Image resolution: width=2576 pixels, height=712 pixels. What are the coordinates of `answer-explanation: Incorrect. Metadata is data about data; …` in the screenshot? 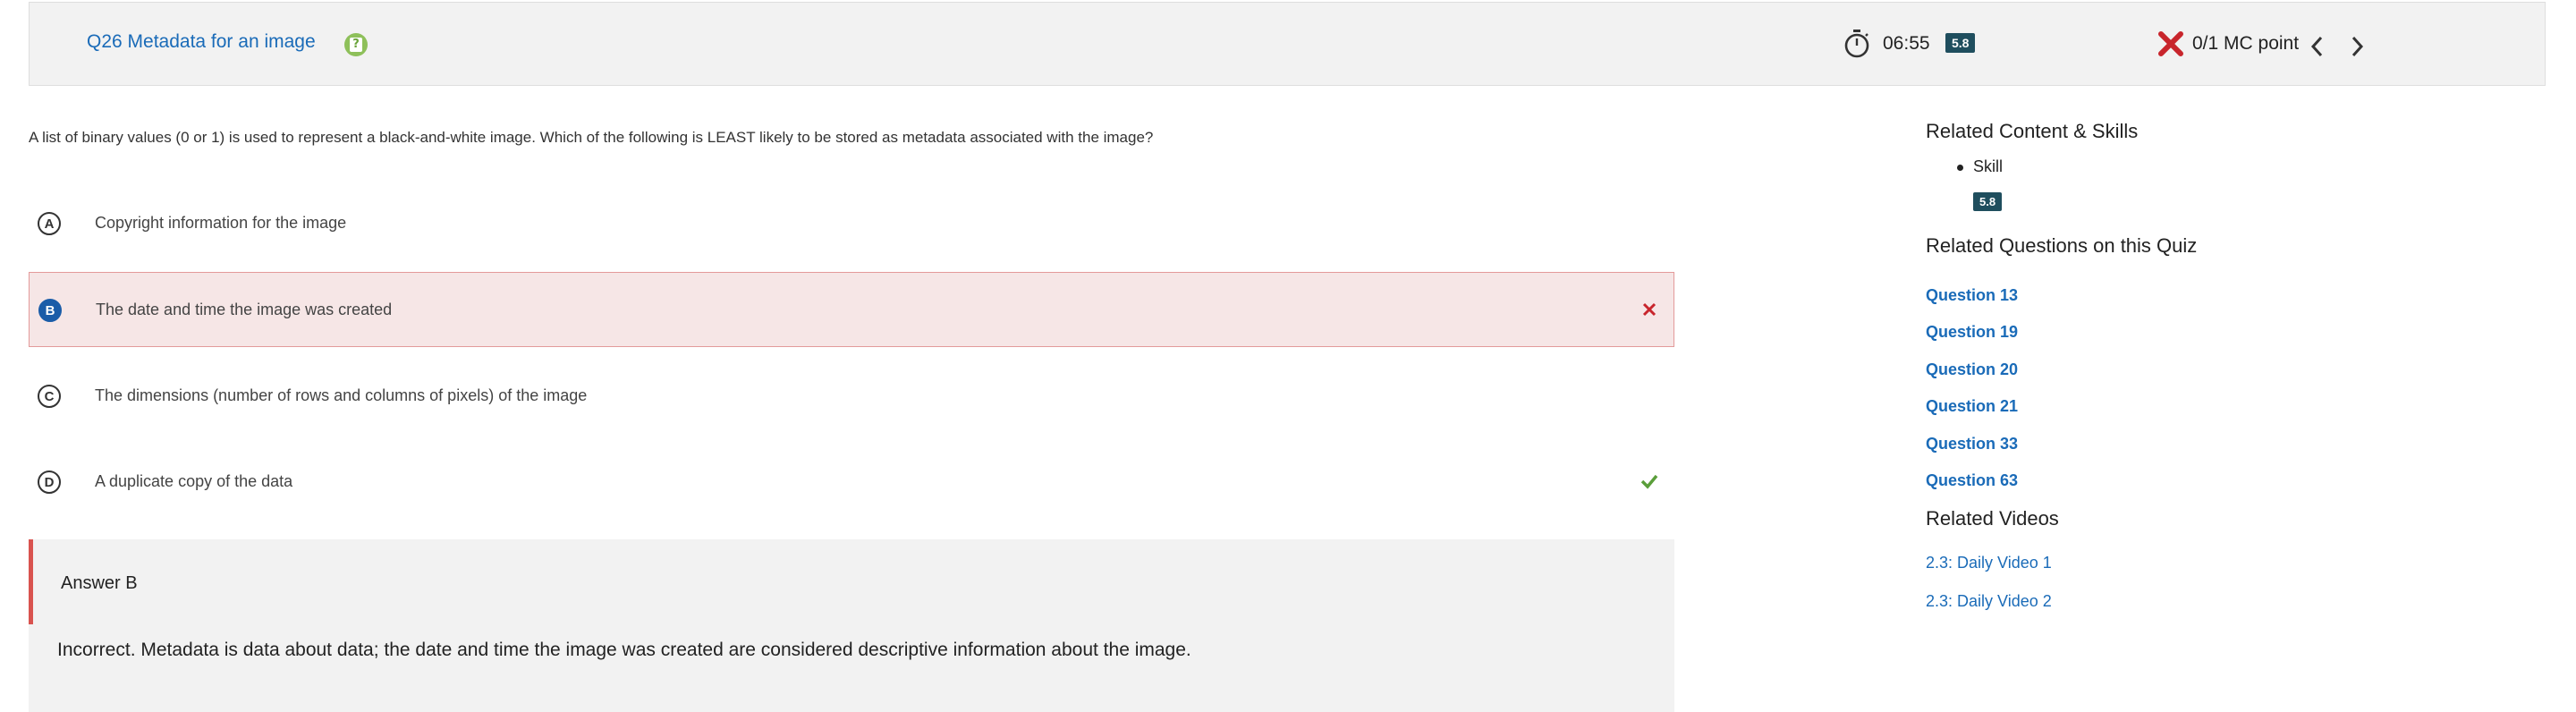 It's located at (624, 650).